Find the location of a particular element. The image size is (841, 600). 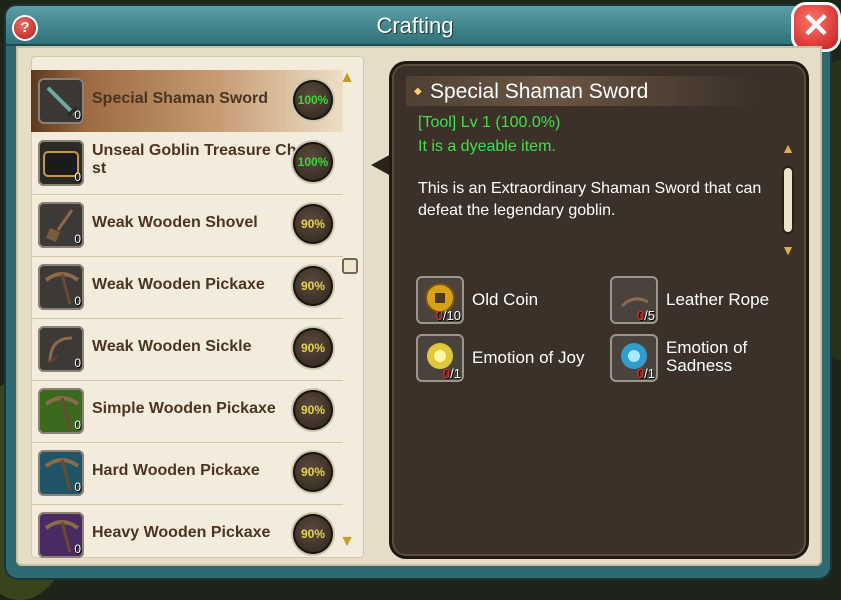

recipe-row: 0 Hard Wooden Pickaxe 90% is located at coordinates (187, 473).